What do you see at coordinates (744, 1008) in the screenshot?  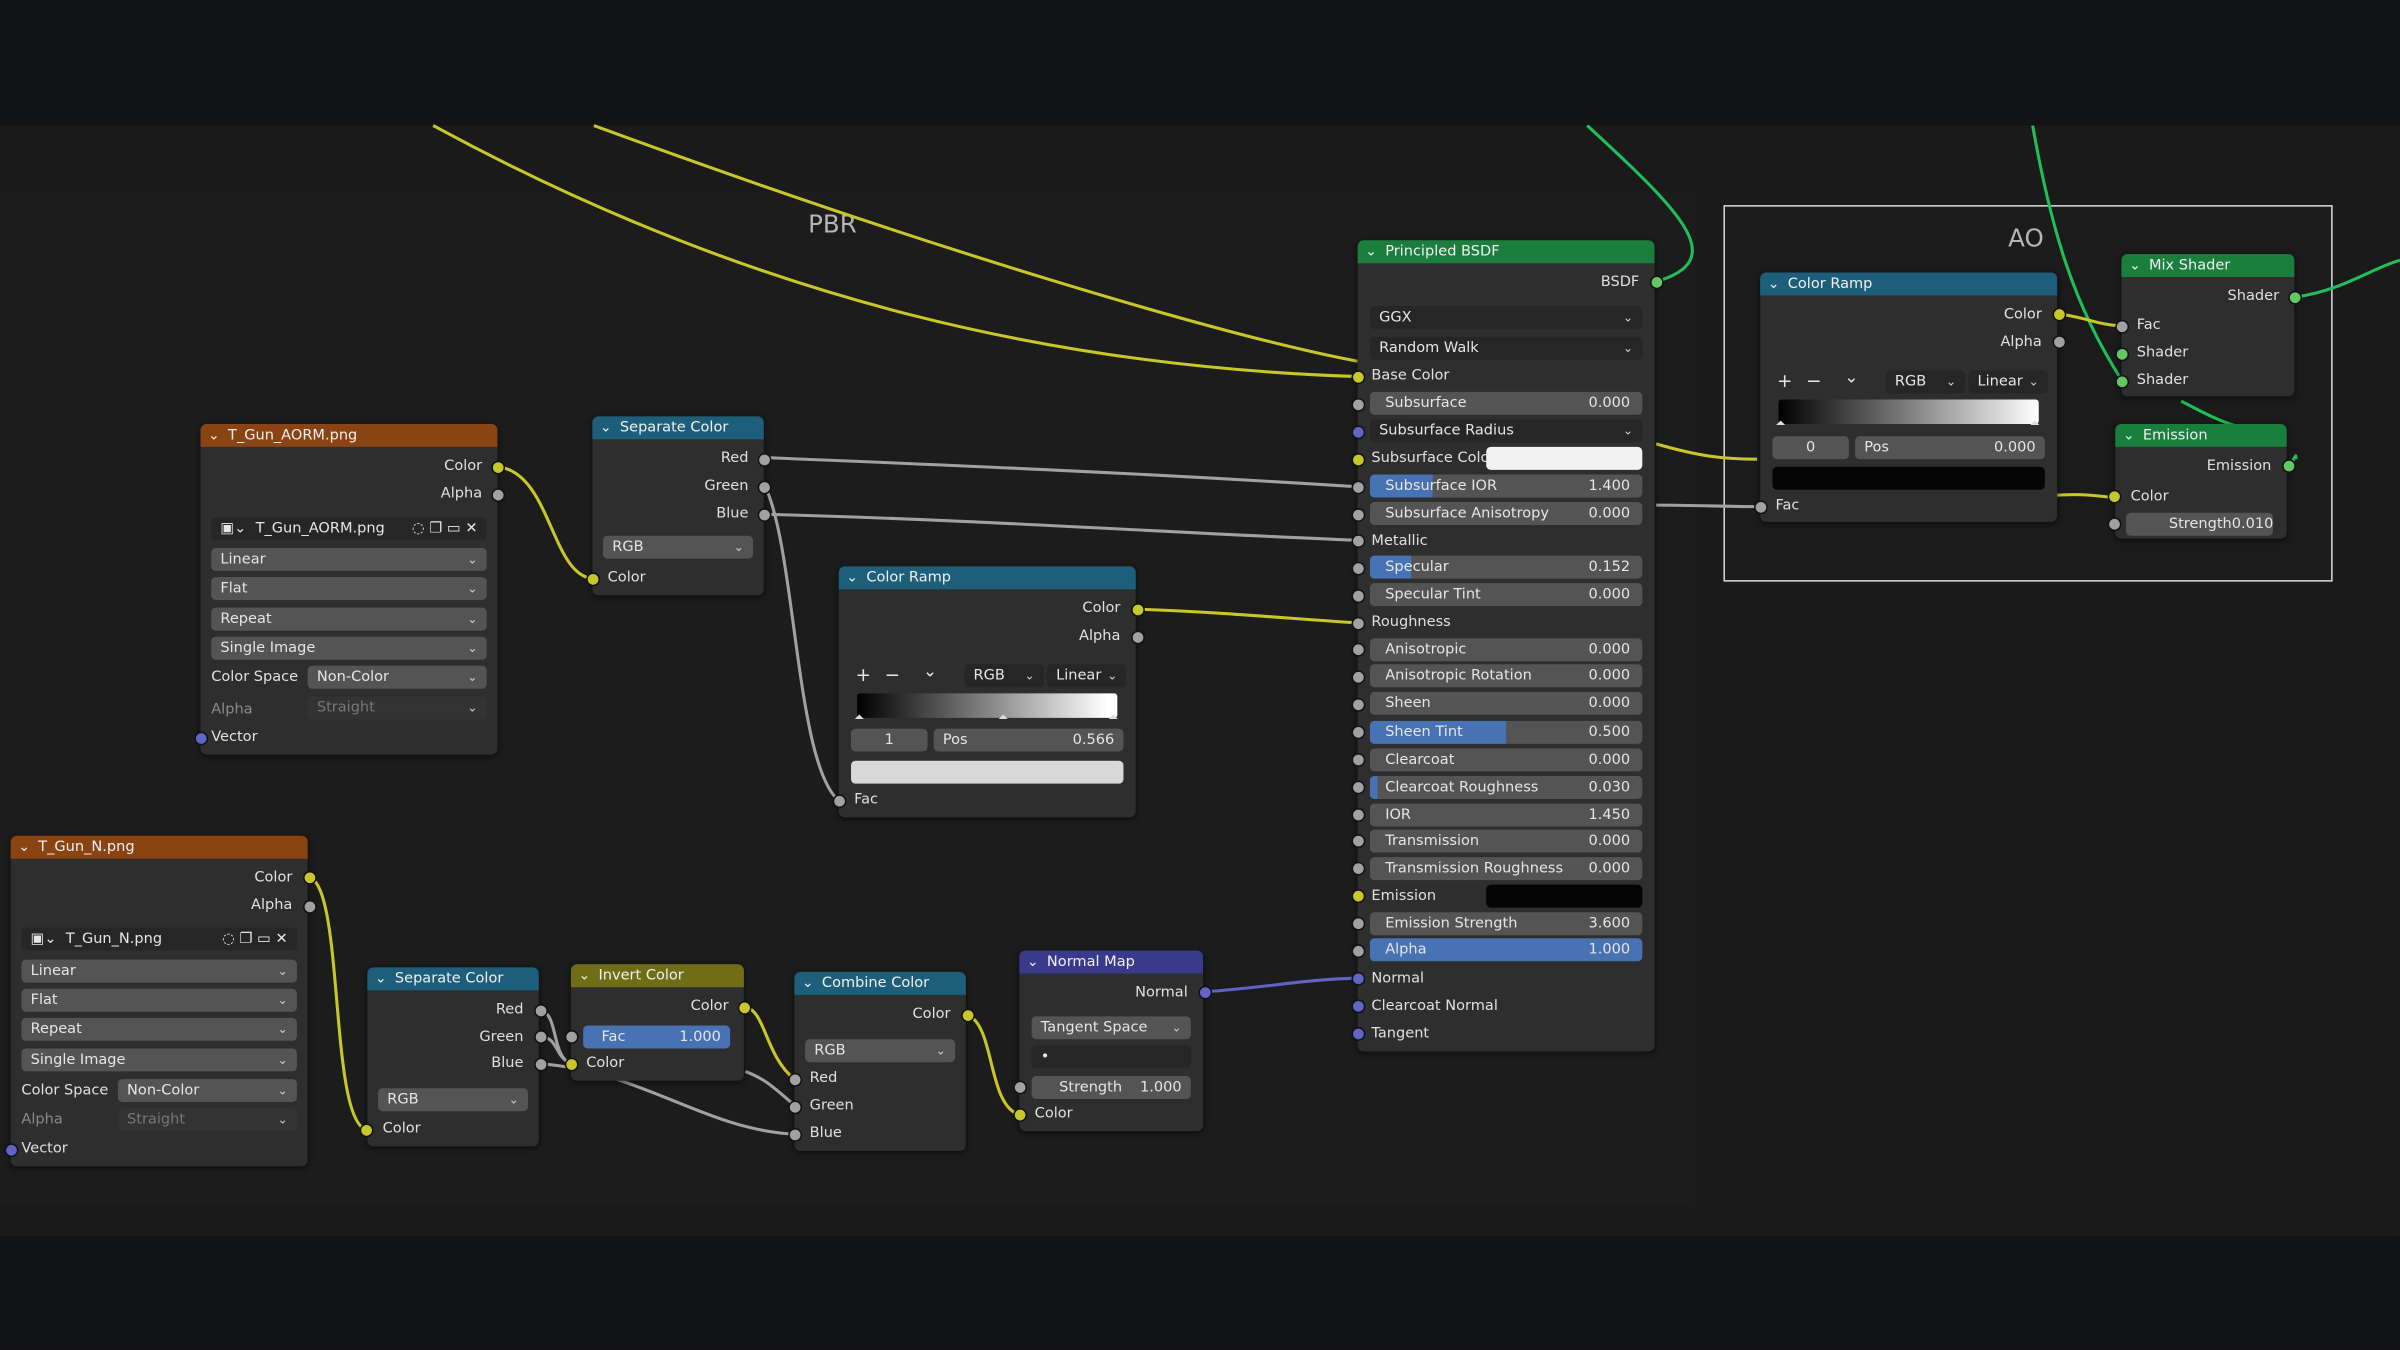 I see `socket-invert-color-out` at bounding box center [744, 1008].